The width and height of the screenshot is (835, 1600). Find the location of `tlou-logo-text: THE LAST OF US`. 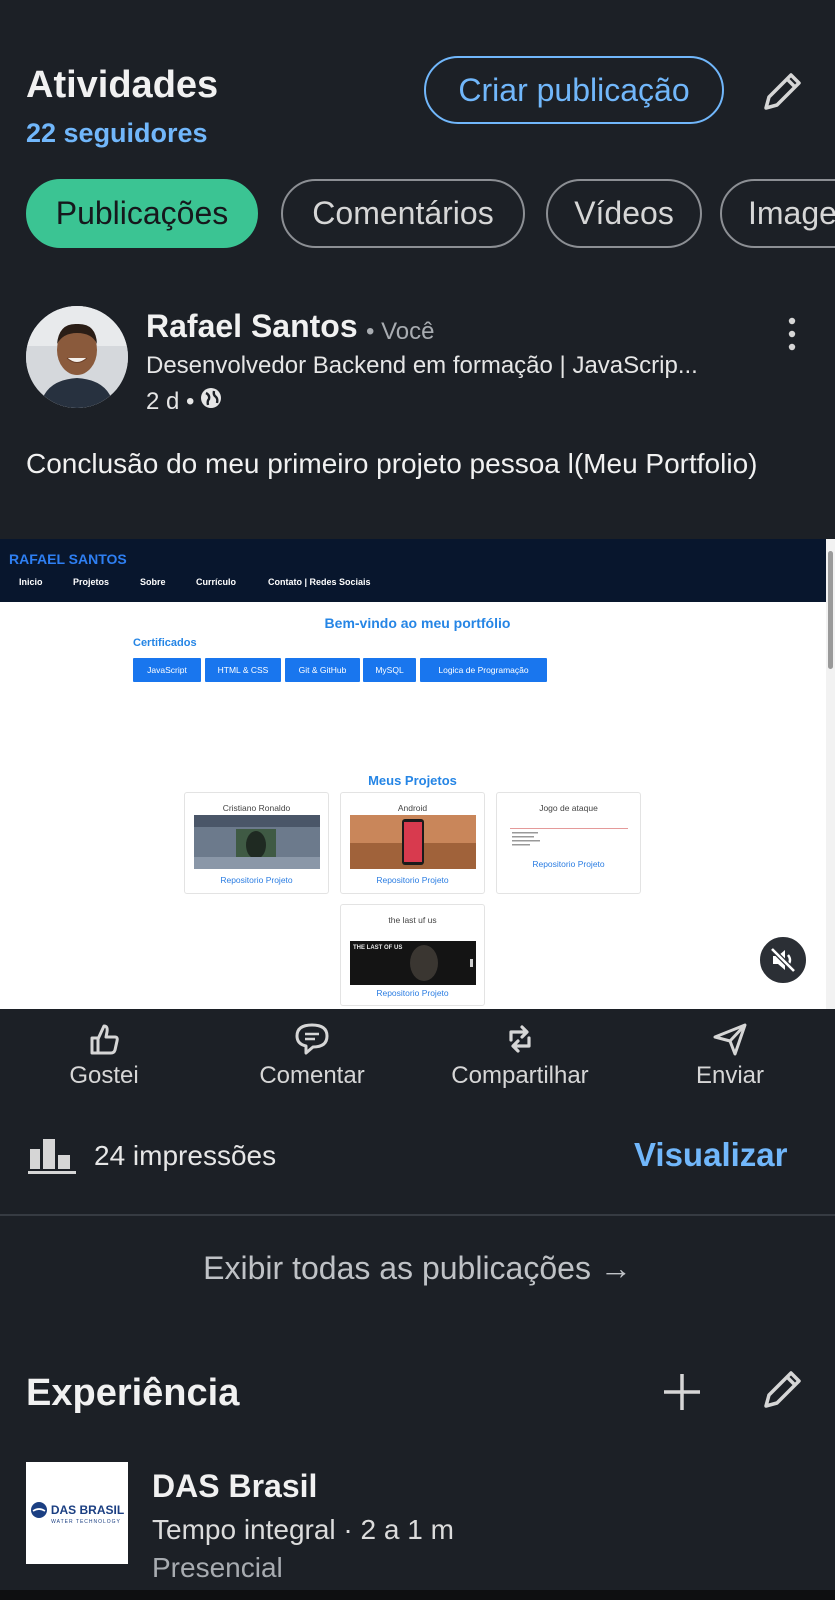

tlou-logo-text: THE LAST OF US is located at coordinates (378, 948).